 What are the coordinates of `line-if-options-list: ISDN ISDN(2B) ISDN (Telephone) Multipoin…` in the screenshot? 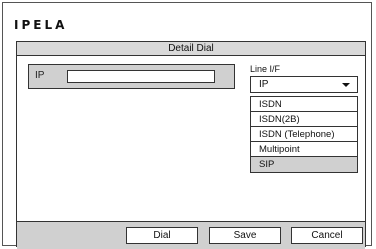 It's located at (304, 134).